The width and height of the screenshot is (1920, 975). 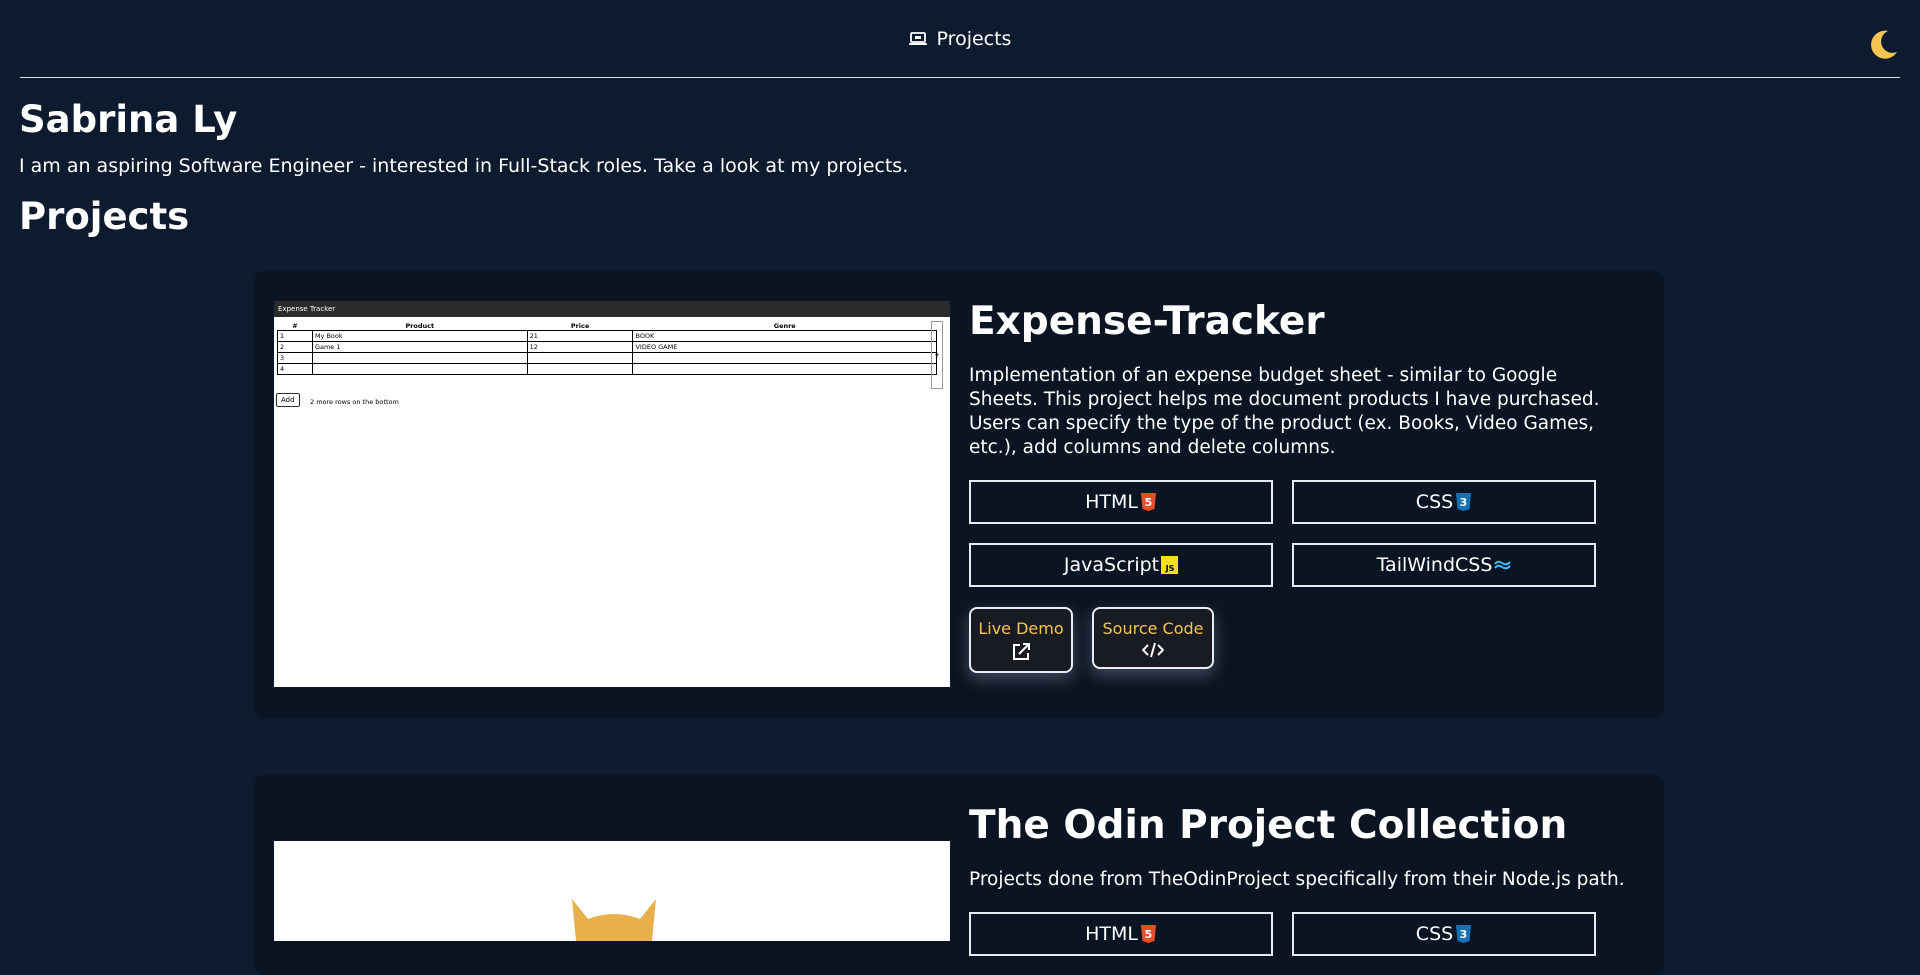 What do you see at coordinates (1268, 825) in the screenshot?
I see `project-title: The Odin Project Collection` at bounding box center [1268, 825].